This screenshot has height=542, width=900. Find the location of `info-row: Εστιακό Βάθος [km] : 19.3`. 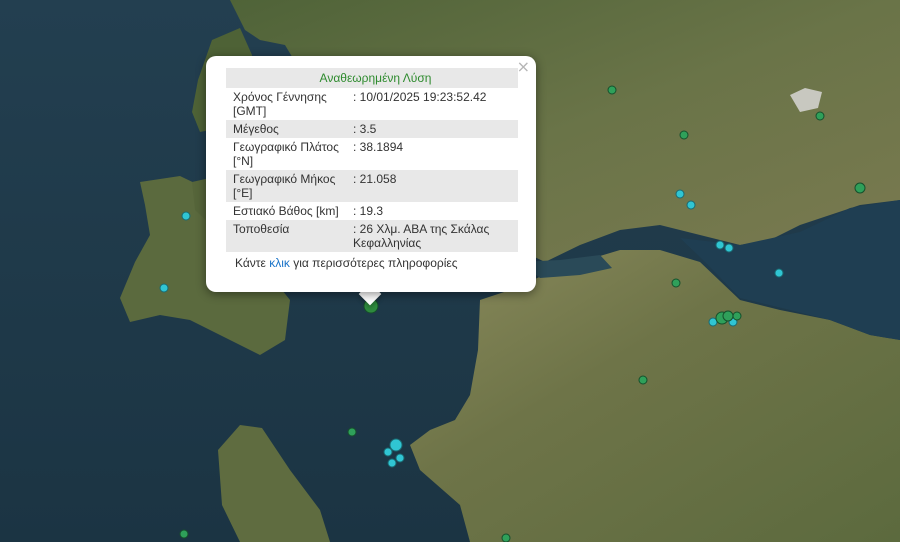

info-row: Εστιακό Βάθος [km] : 19.3 is located at coordinates (372, 211).